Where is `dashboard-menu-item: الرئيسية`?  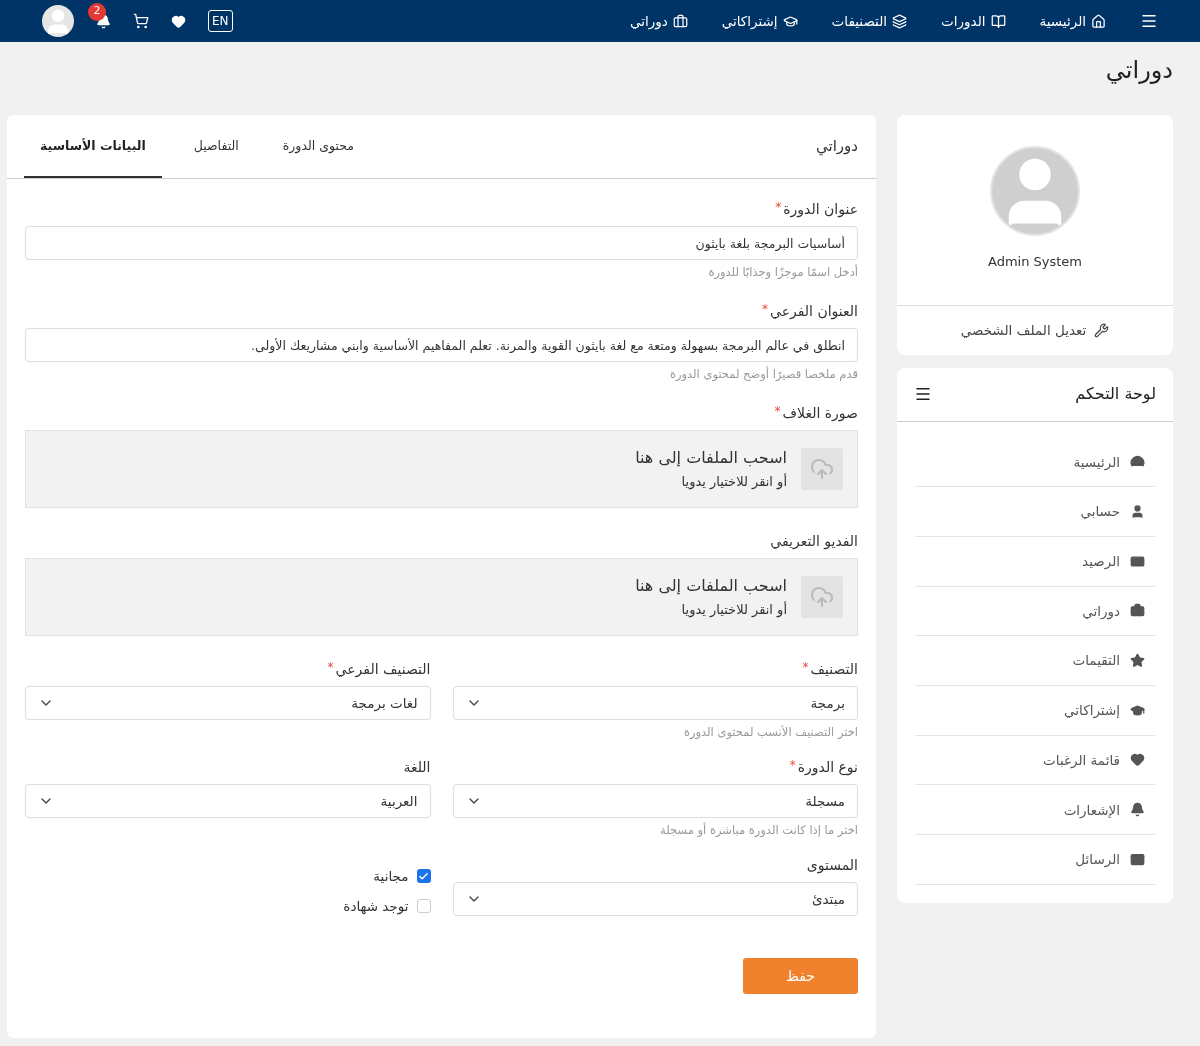 dashboard-menu-item: الرئيسية is located at coordinates (1035, 462).